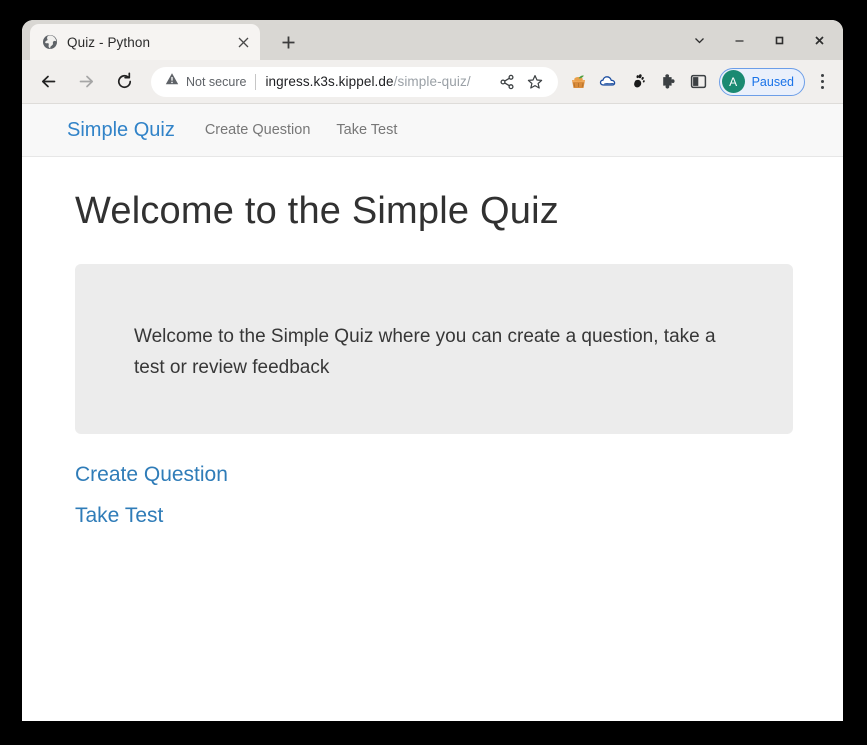  I want to click on forward-arrow-icon, so click(86, 82).